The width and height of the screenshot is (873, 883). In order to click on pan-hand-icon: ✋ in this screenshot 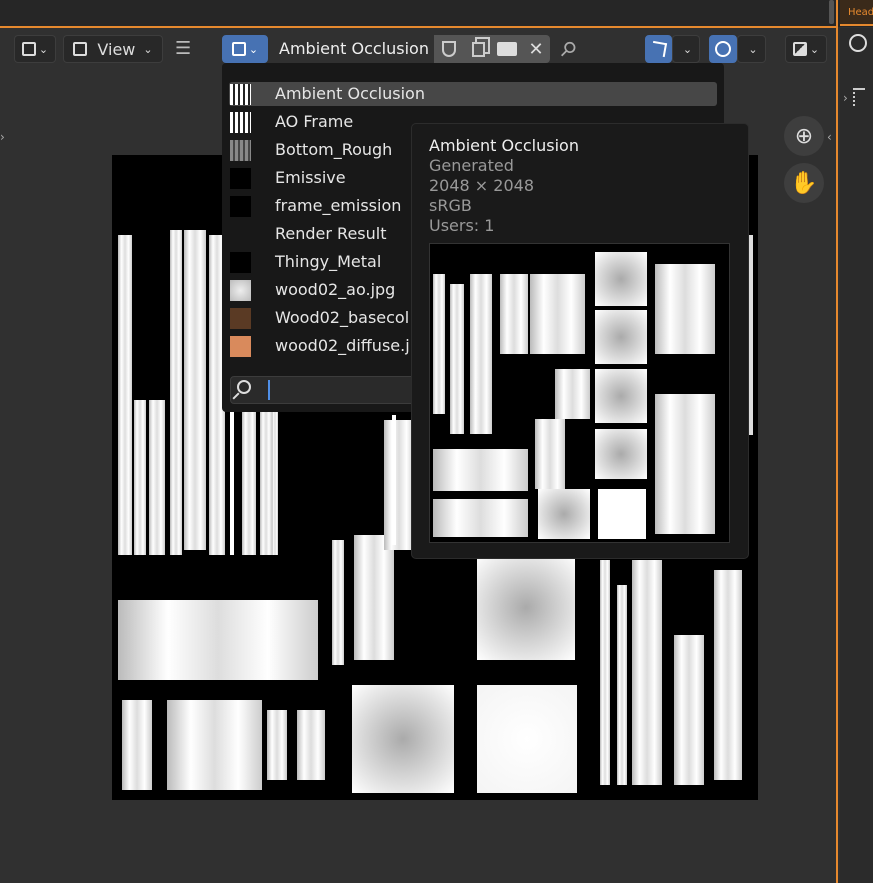, I will do `click(804, 183)`.